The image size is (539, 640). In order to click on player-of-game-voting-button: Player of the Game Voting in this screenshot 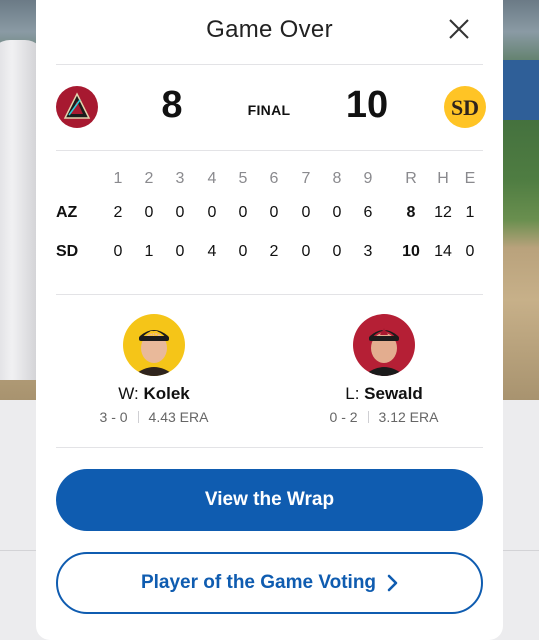, I will do `click(269, 583)`.